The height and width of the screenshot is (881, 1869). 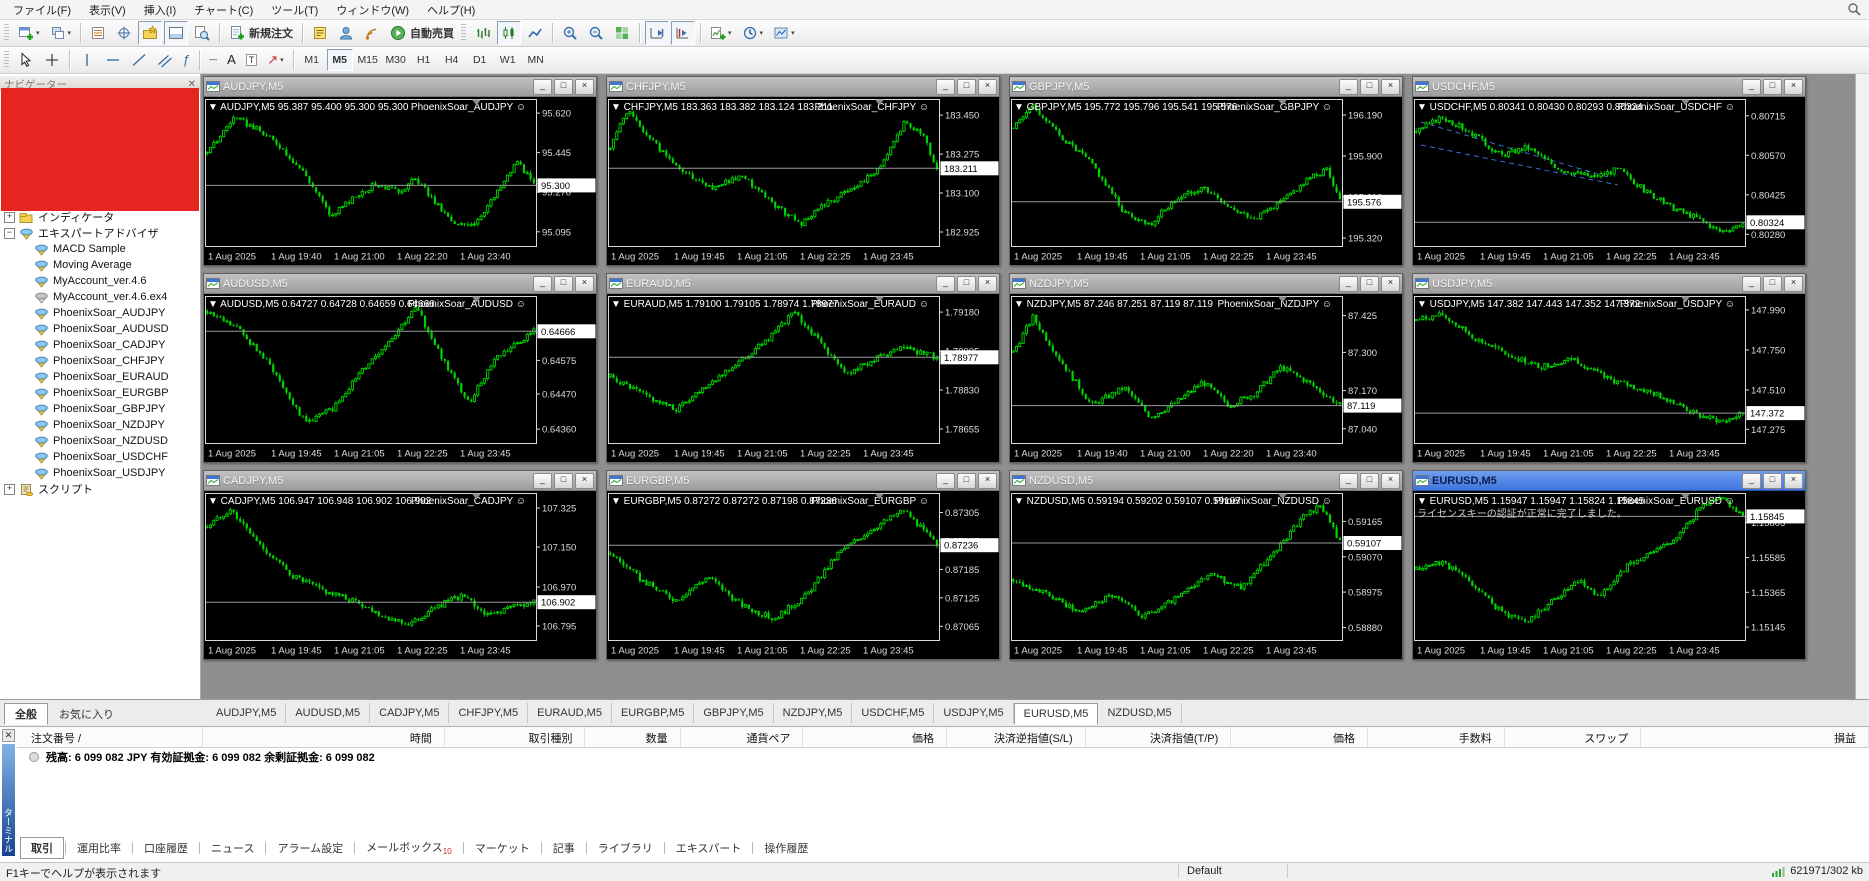 I want to click on terminal-tab-5: メールボックス10, so click(x=409, y=847).